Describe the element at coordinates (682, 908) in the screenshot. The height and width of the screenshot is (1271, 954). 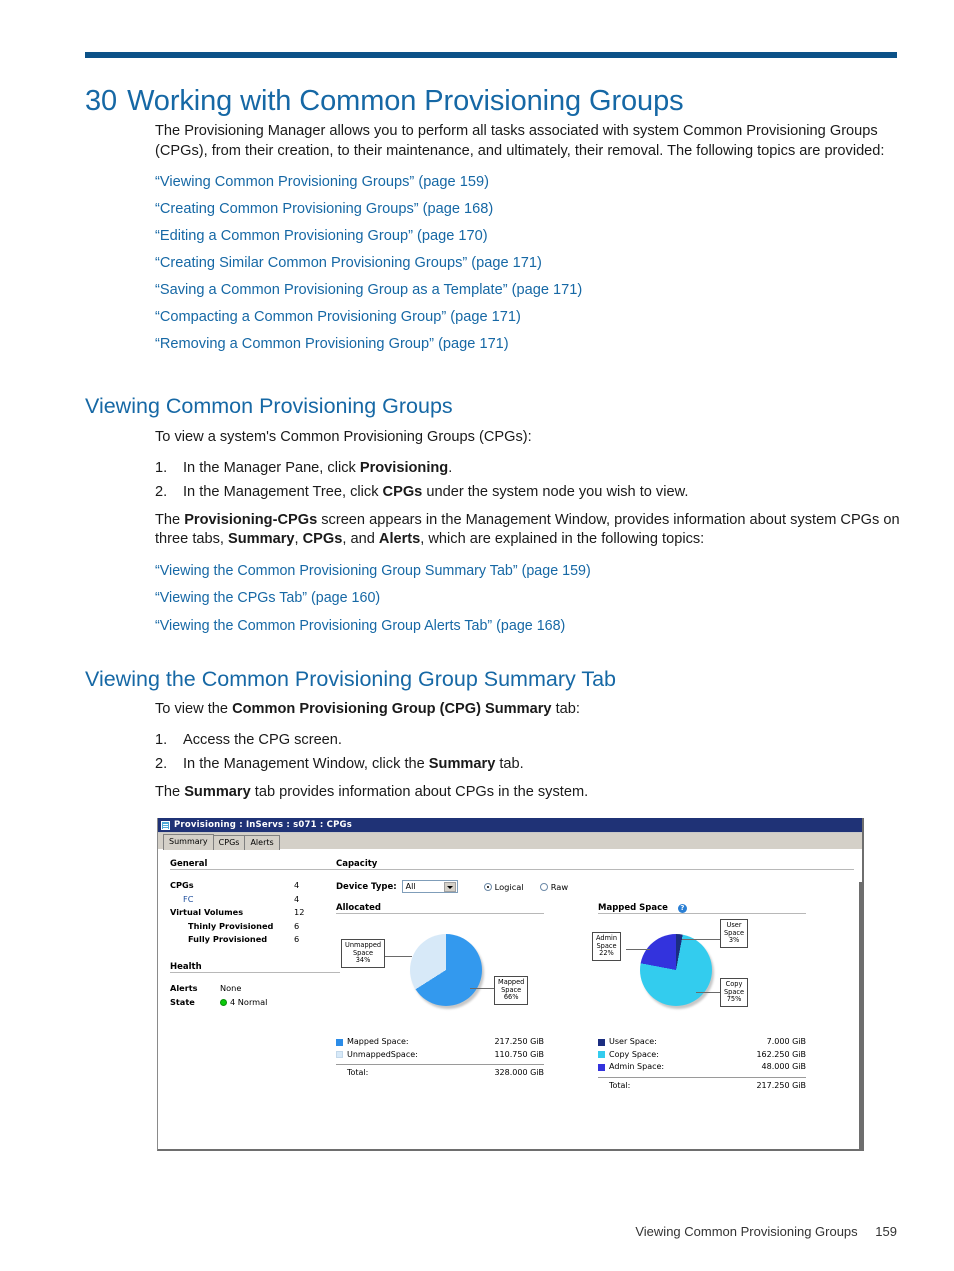
I see `help-icon: ?` at that location.